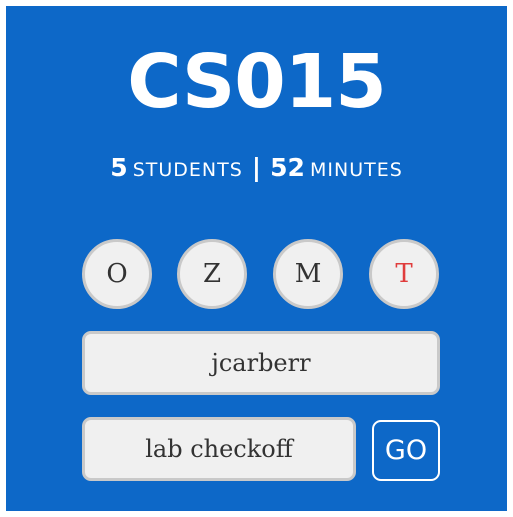  I want to click on students-count: 5, so click(119, 167).